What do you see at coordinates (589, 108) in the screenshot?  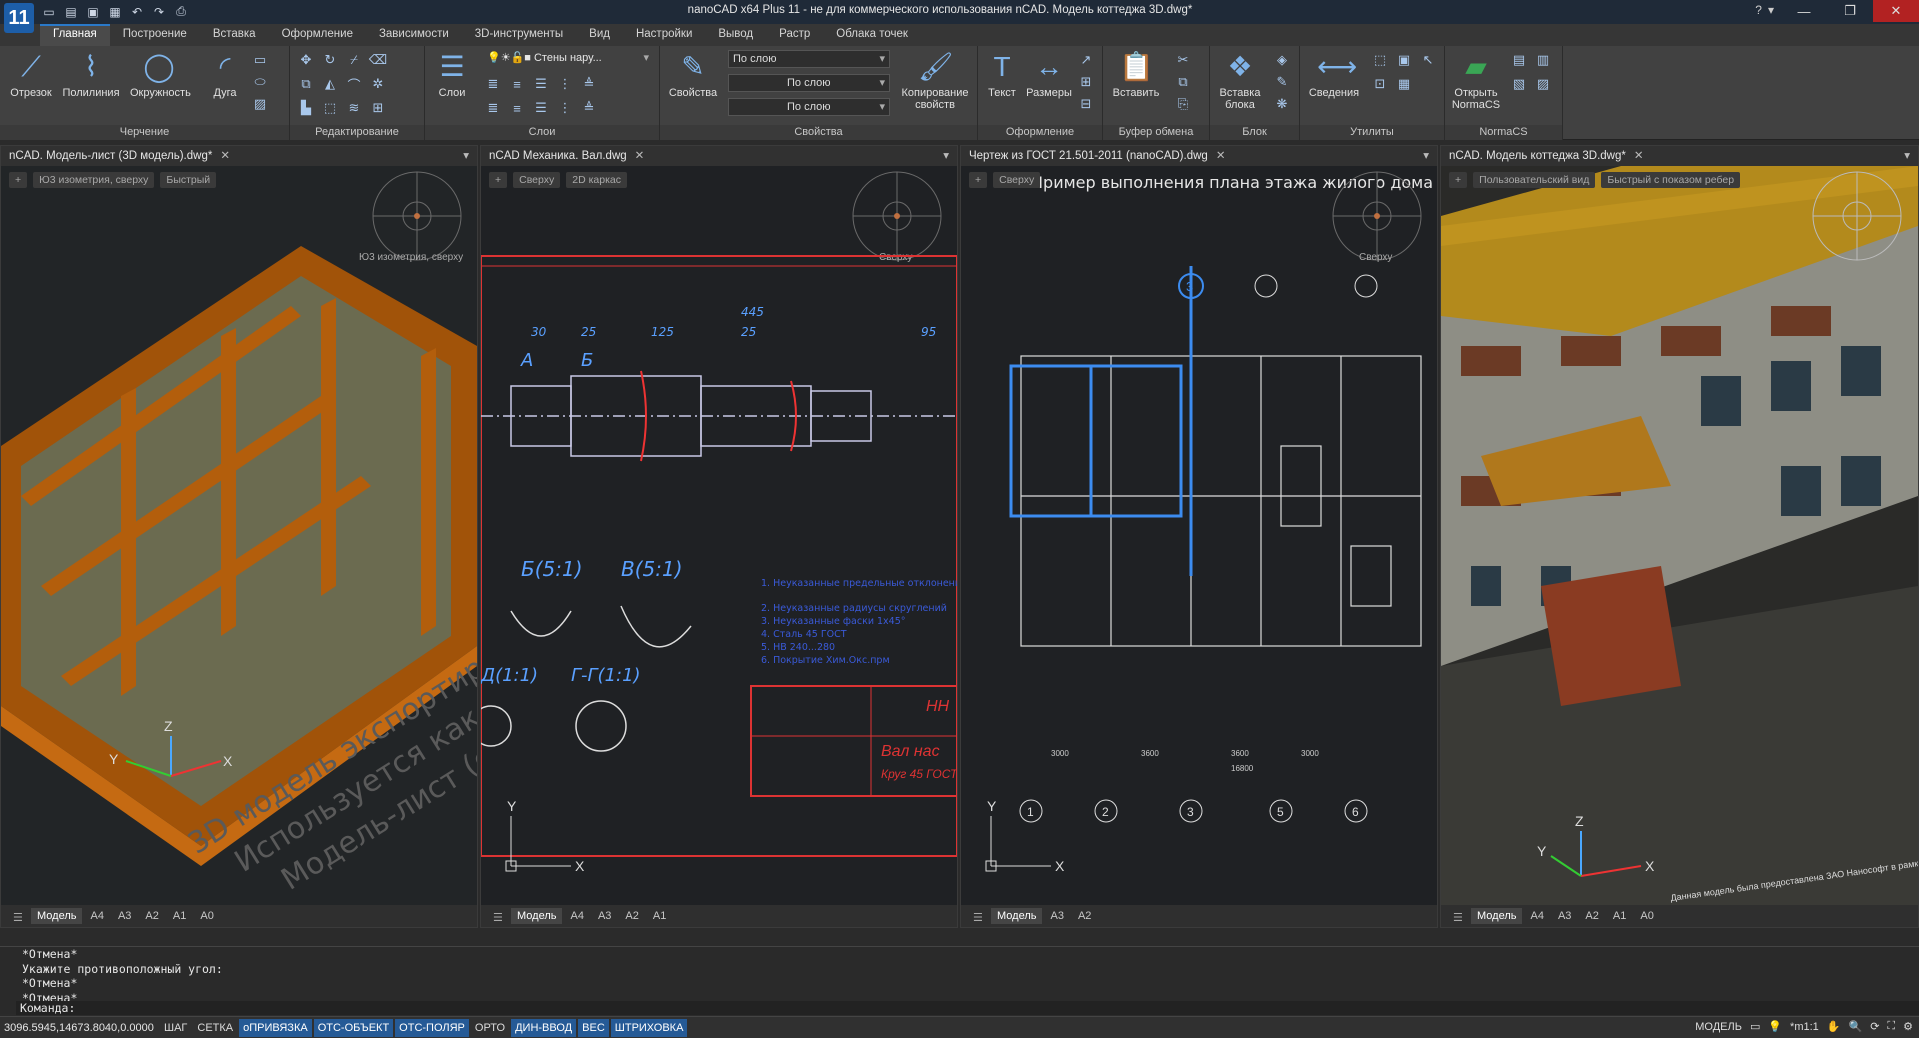 I see `layer-delete-icon: ≜` at bounding box center [589, 108].